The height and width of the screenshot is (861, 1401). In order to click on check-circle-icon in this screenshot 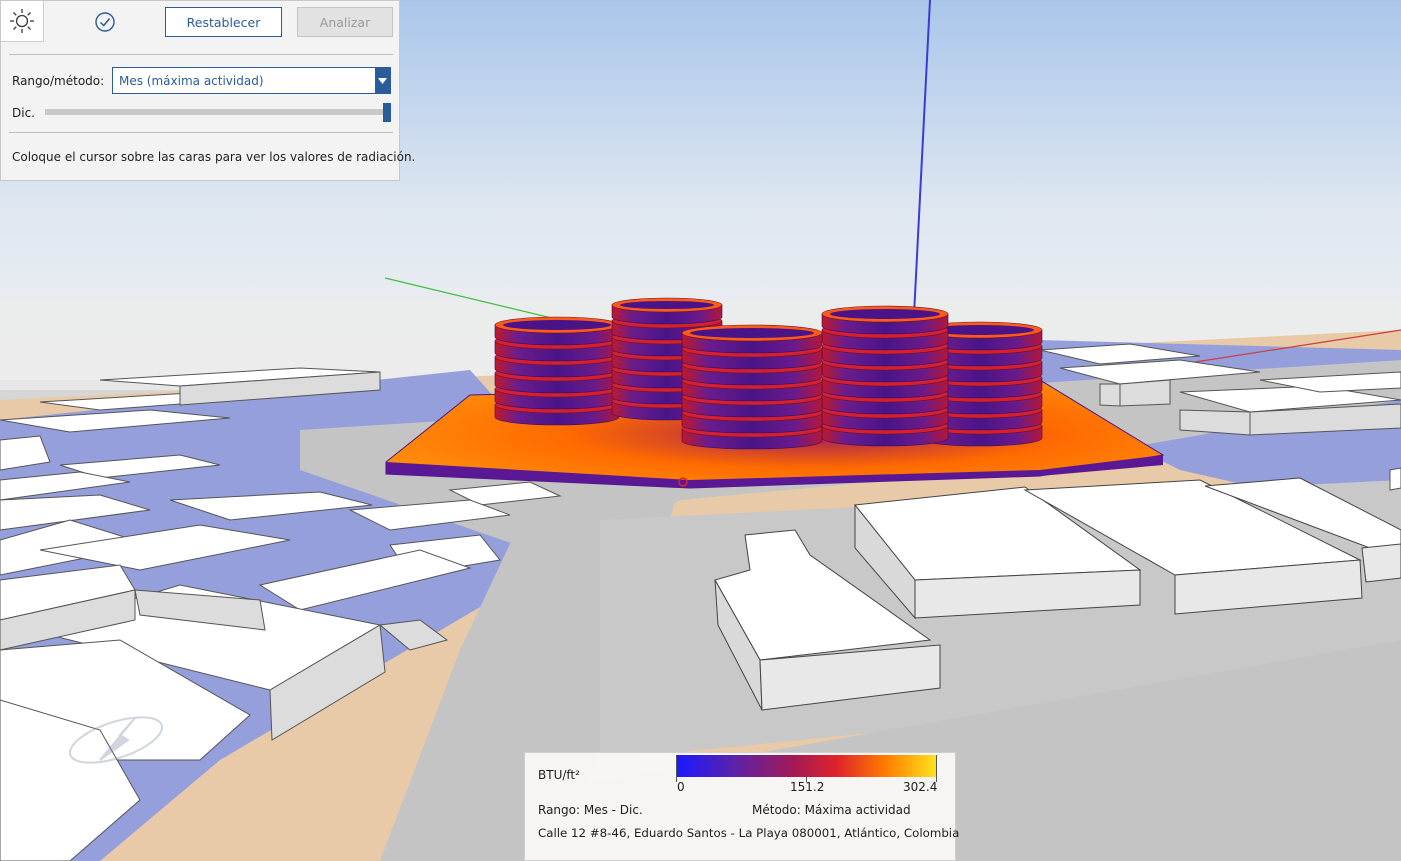, I will do `click(104, 21)`.